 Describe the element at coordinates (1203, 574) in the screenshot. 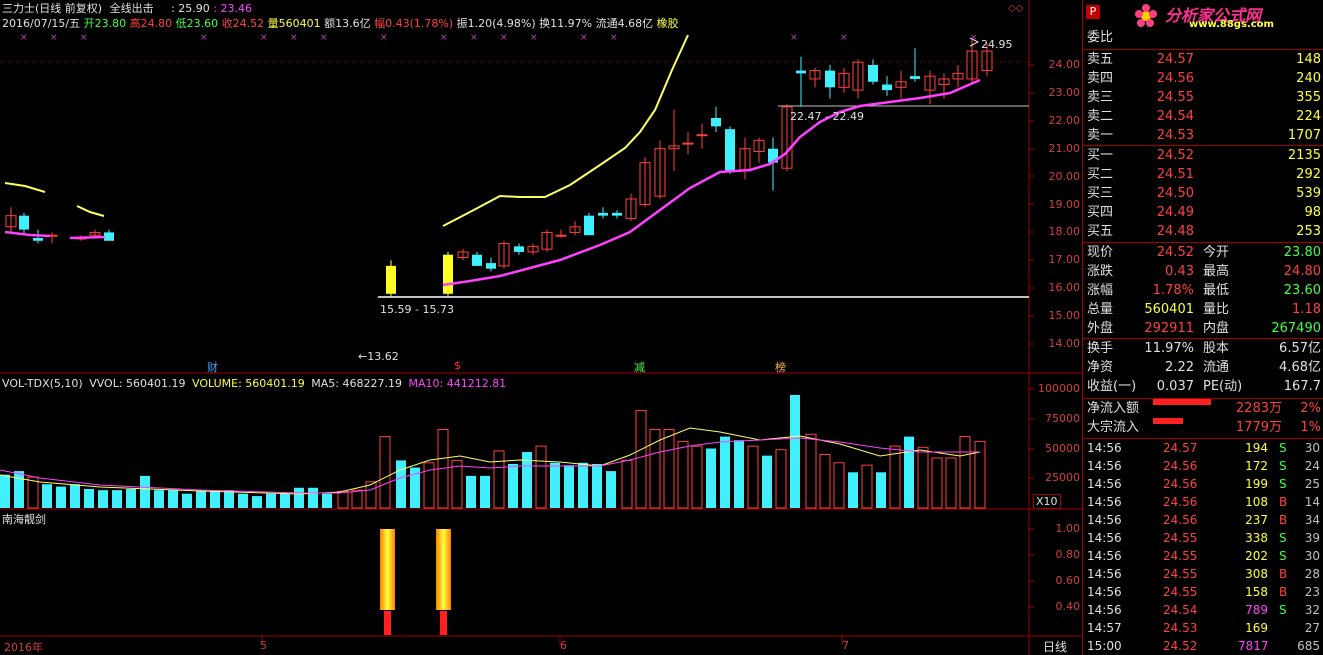

I see `tick-row: 14:56 24.55 308 B 28` at that location.